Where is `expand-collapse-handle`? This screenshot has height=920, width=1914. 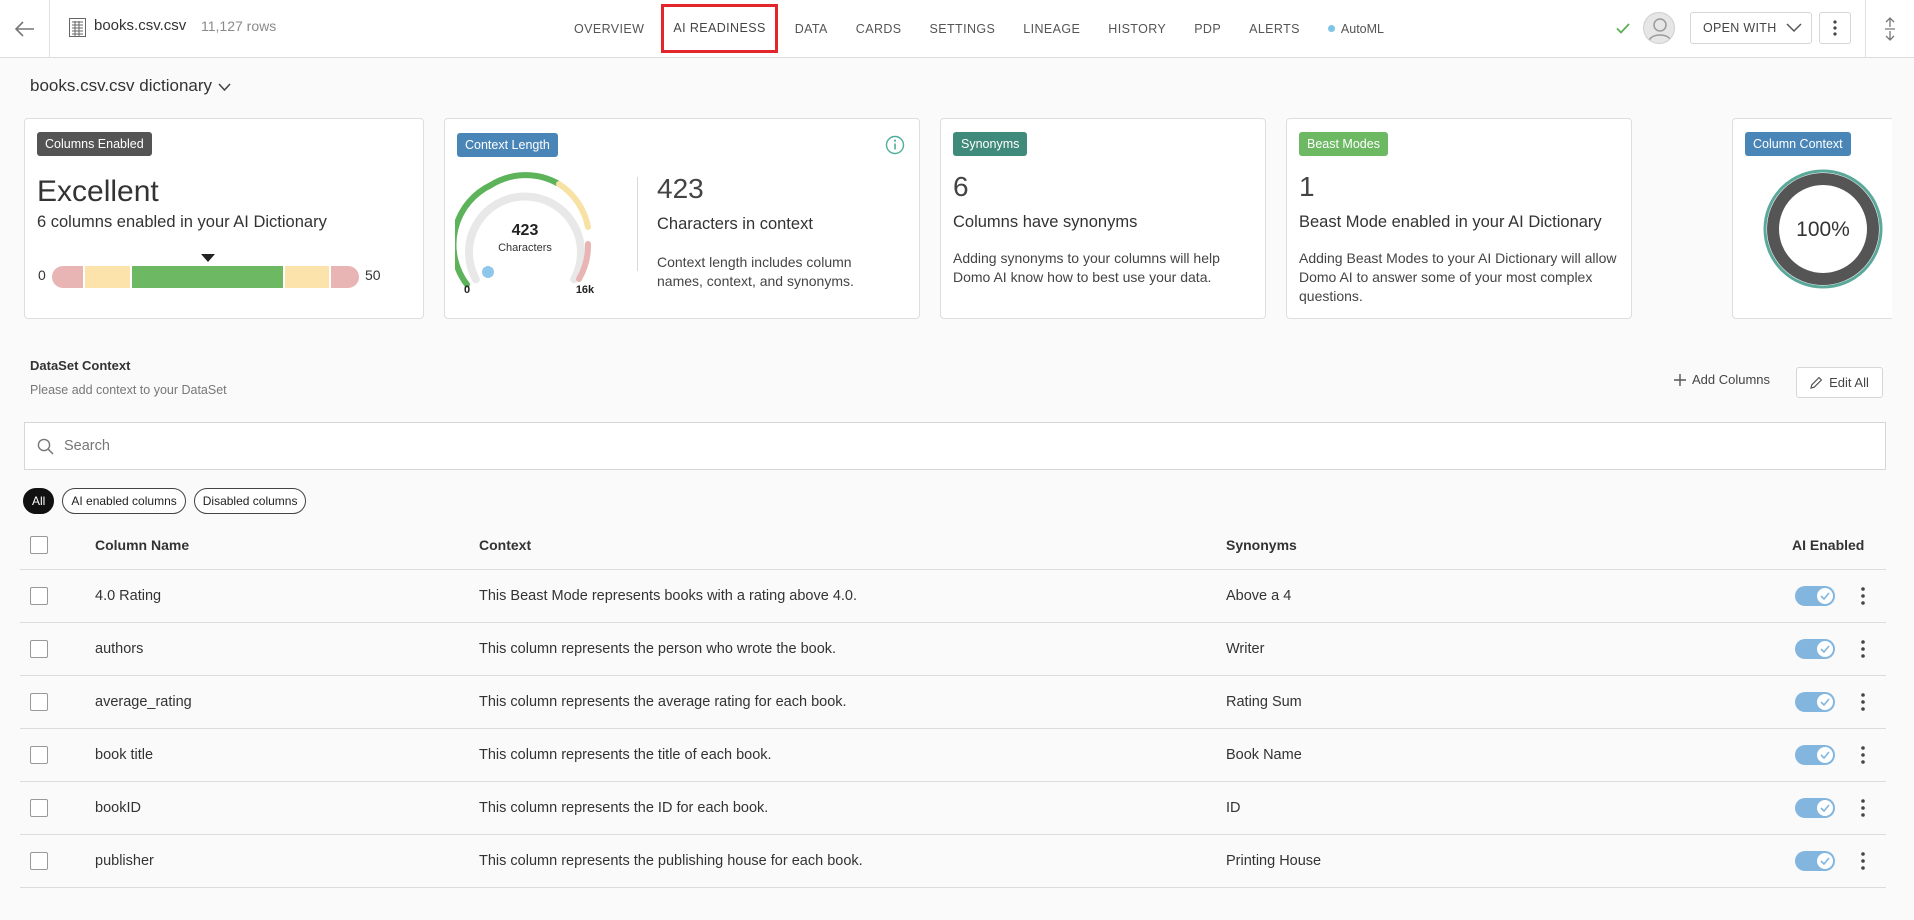
expand-collapse-handle is located at coordinates (1889, 28).